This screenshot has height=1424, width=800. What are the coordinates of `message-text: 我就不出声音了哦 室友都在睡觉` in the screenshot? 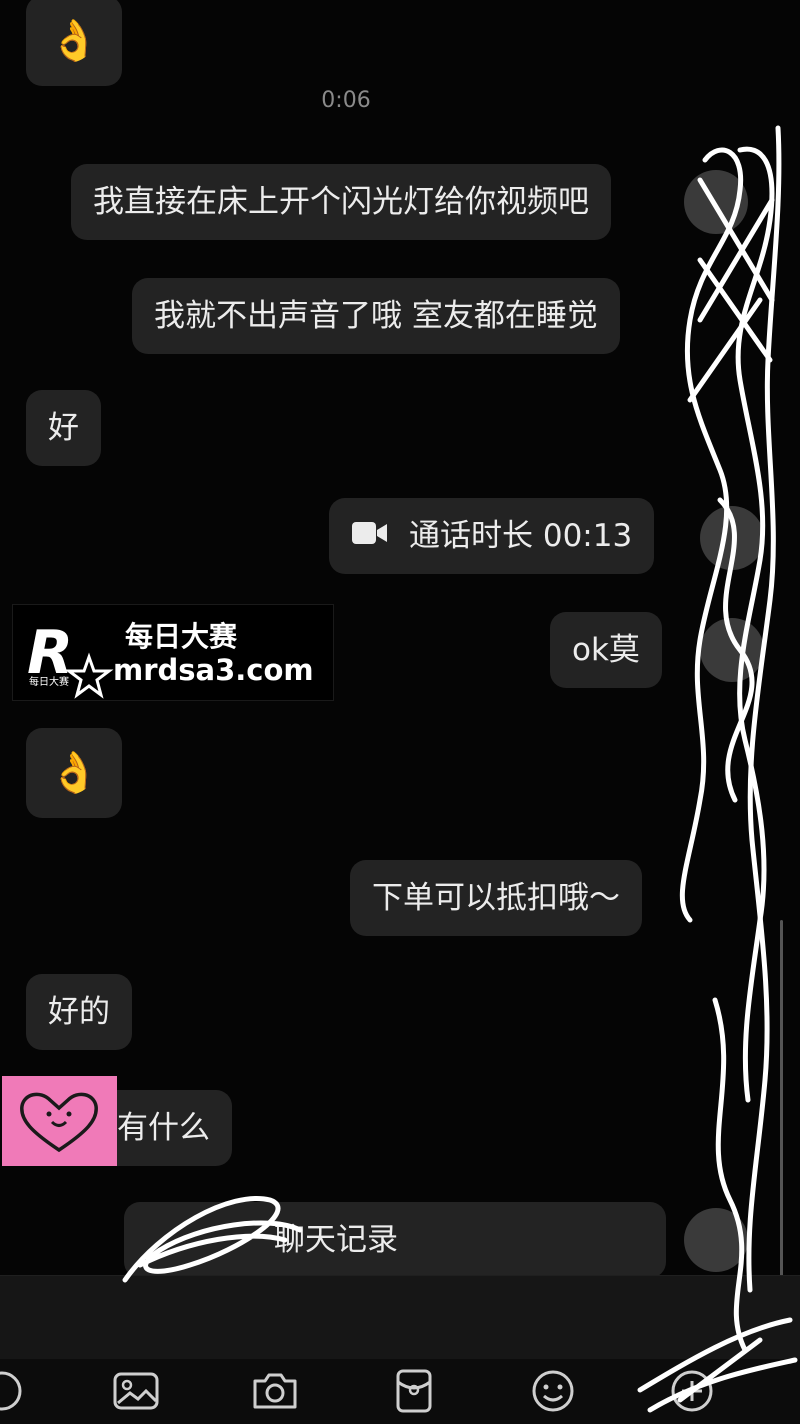 It's located at (376, 316).